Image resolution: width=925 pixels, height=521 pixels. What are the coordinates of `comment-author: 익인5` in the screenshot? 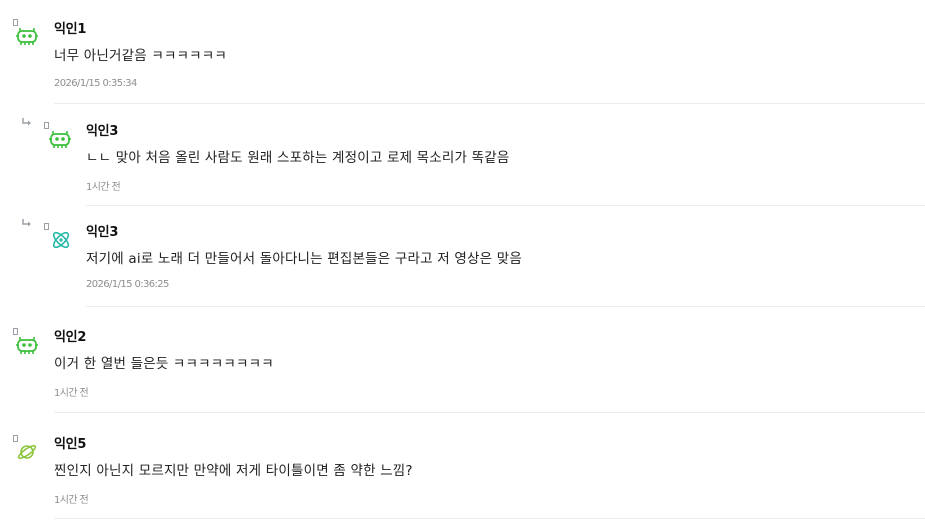 It's located at (70, 442).